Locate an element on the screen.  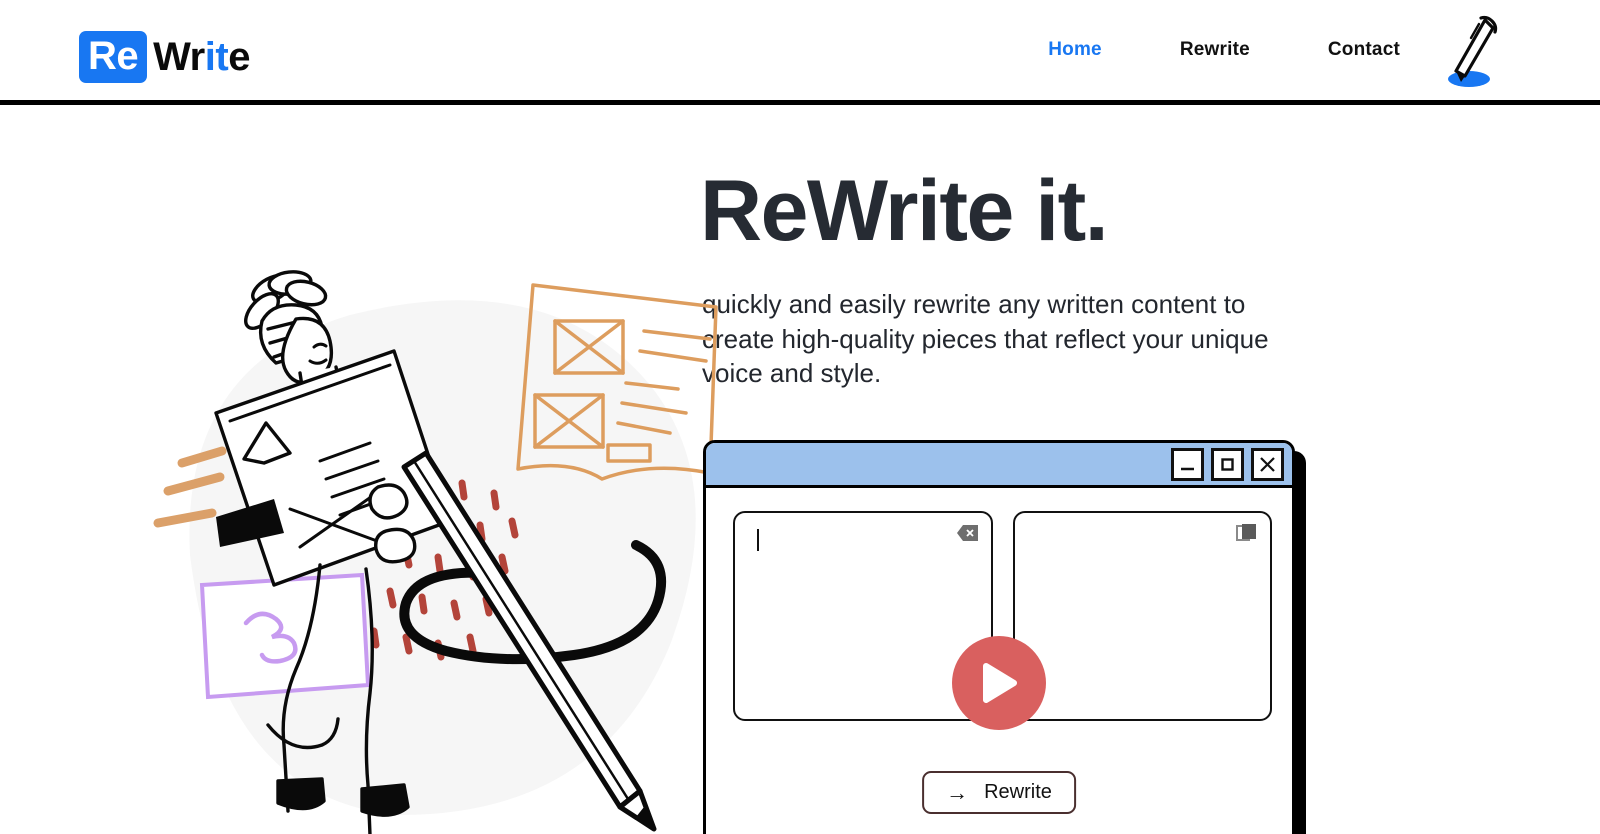
pen-icon is located at coordinates (1470, 52).